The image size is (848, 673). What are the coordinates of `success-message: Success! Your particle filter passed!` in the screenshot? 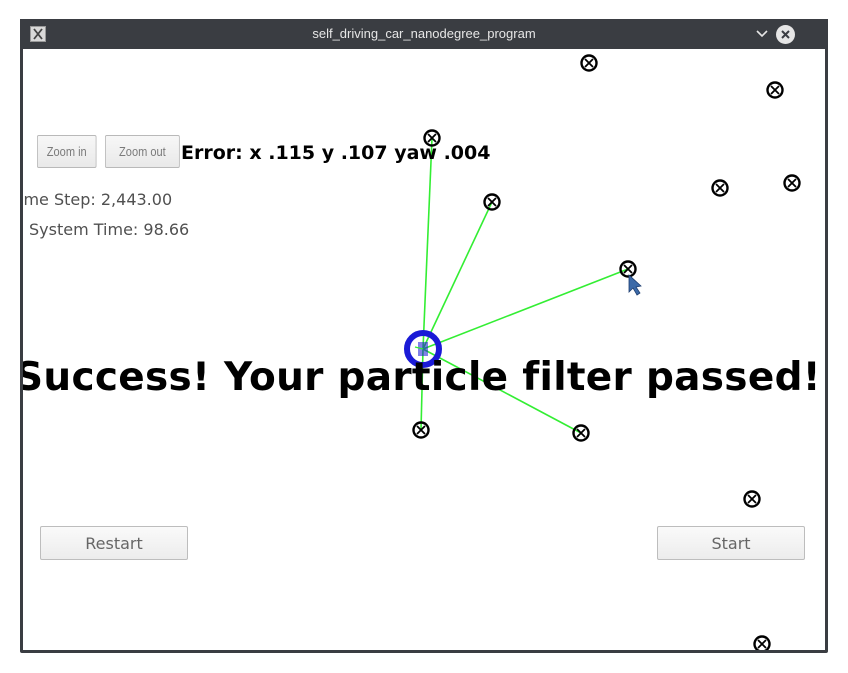 It's located at (422, 377).